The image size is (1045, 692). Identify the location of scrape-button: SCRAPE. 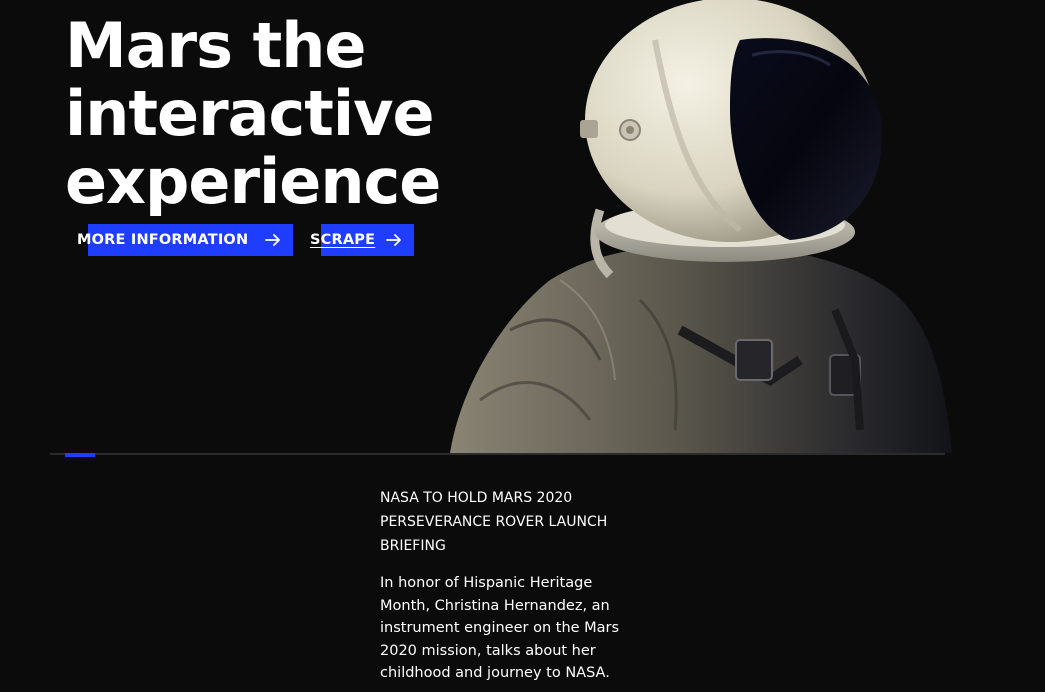
(362, 240).